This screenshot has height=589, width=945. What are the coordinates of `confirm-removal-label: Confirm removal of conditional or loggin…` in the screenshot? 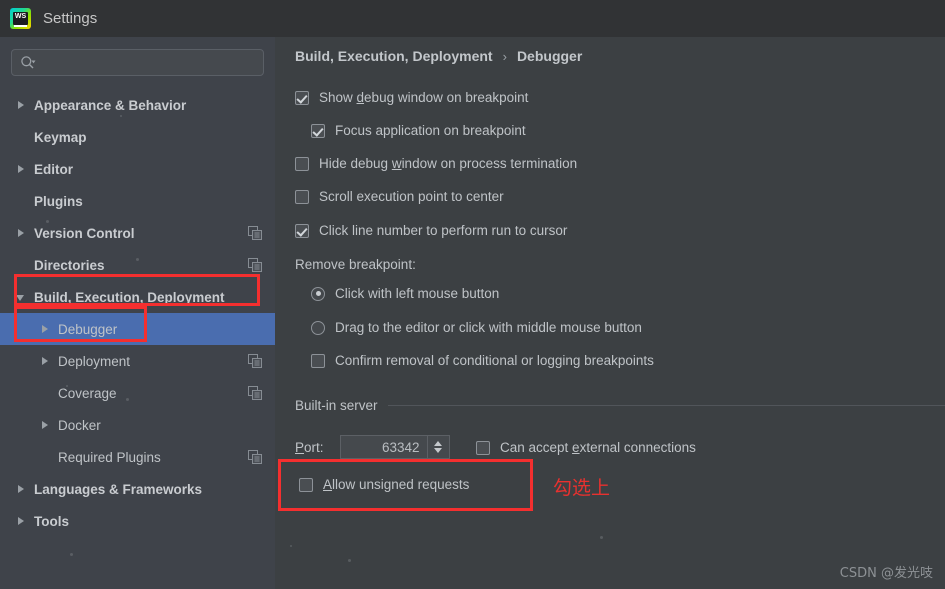 It's located at (494, 360).